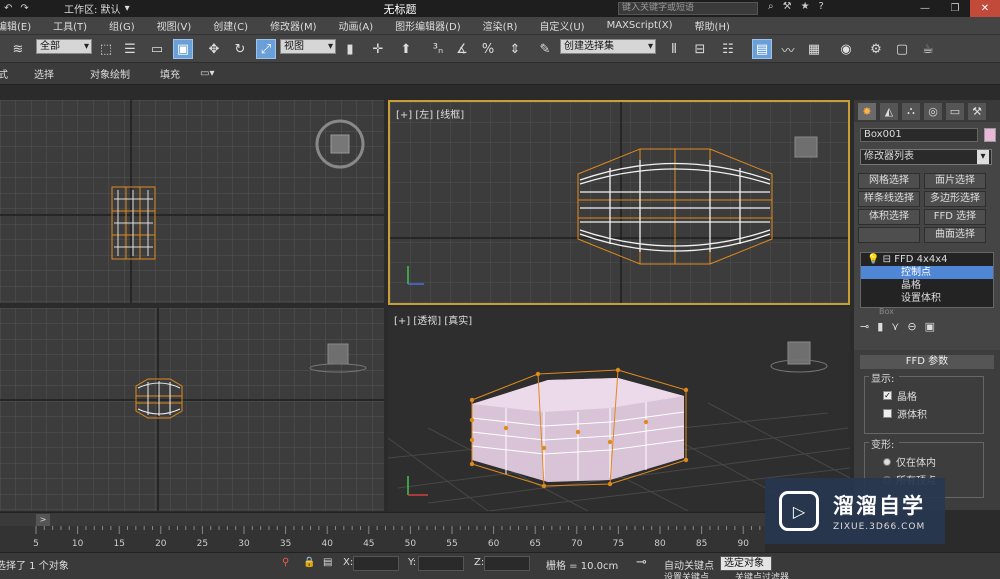  I want to click on named-selection-sets-select: 创建选择集, so click(608, 46).